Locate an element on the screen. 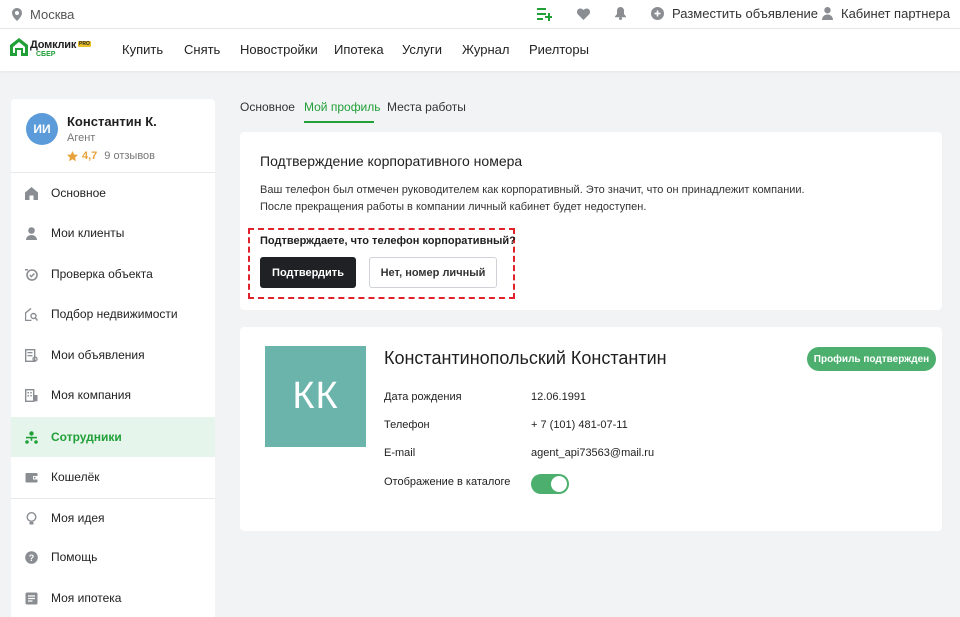 This screenshot has height=617, width=960. rating-value: 4,7 is located at coordinates (90, 156).